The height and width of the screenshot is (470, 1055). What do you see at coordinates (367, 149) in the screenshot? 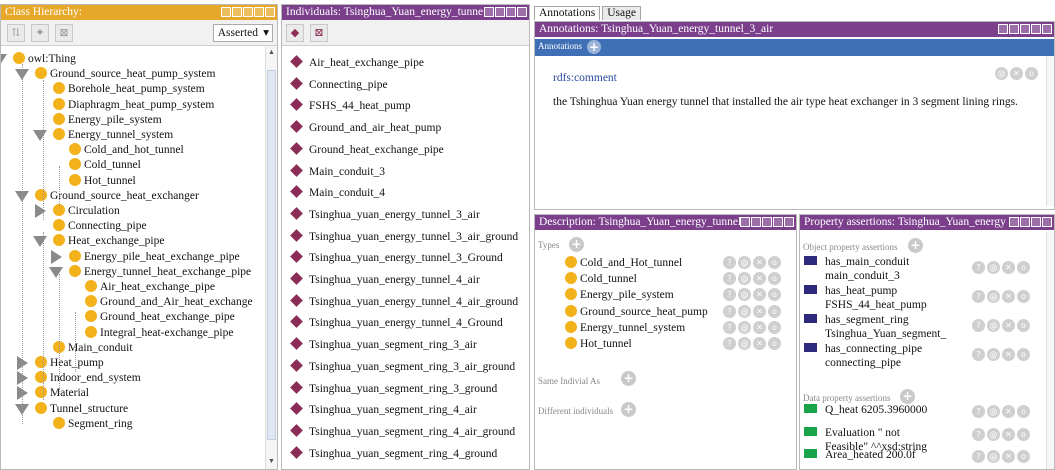
I see `individual-item: Ground_heat_exchange_pipe` at bounding box center [367, 149].